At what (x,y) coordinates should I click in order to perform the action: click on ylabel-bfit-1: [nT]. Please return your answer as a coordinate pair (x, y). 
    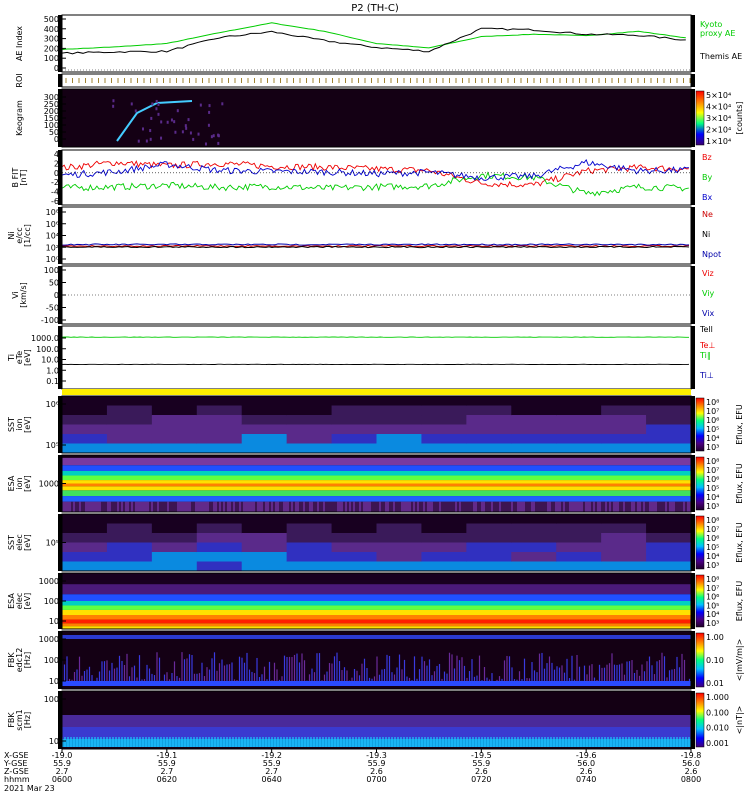
    Looking at the image, I should click on (23, 177).